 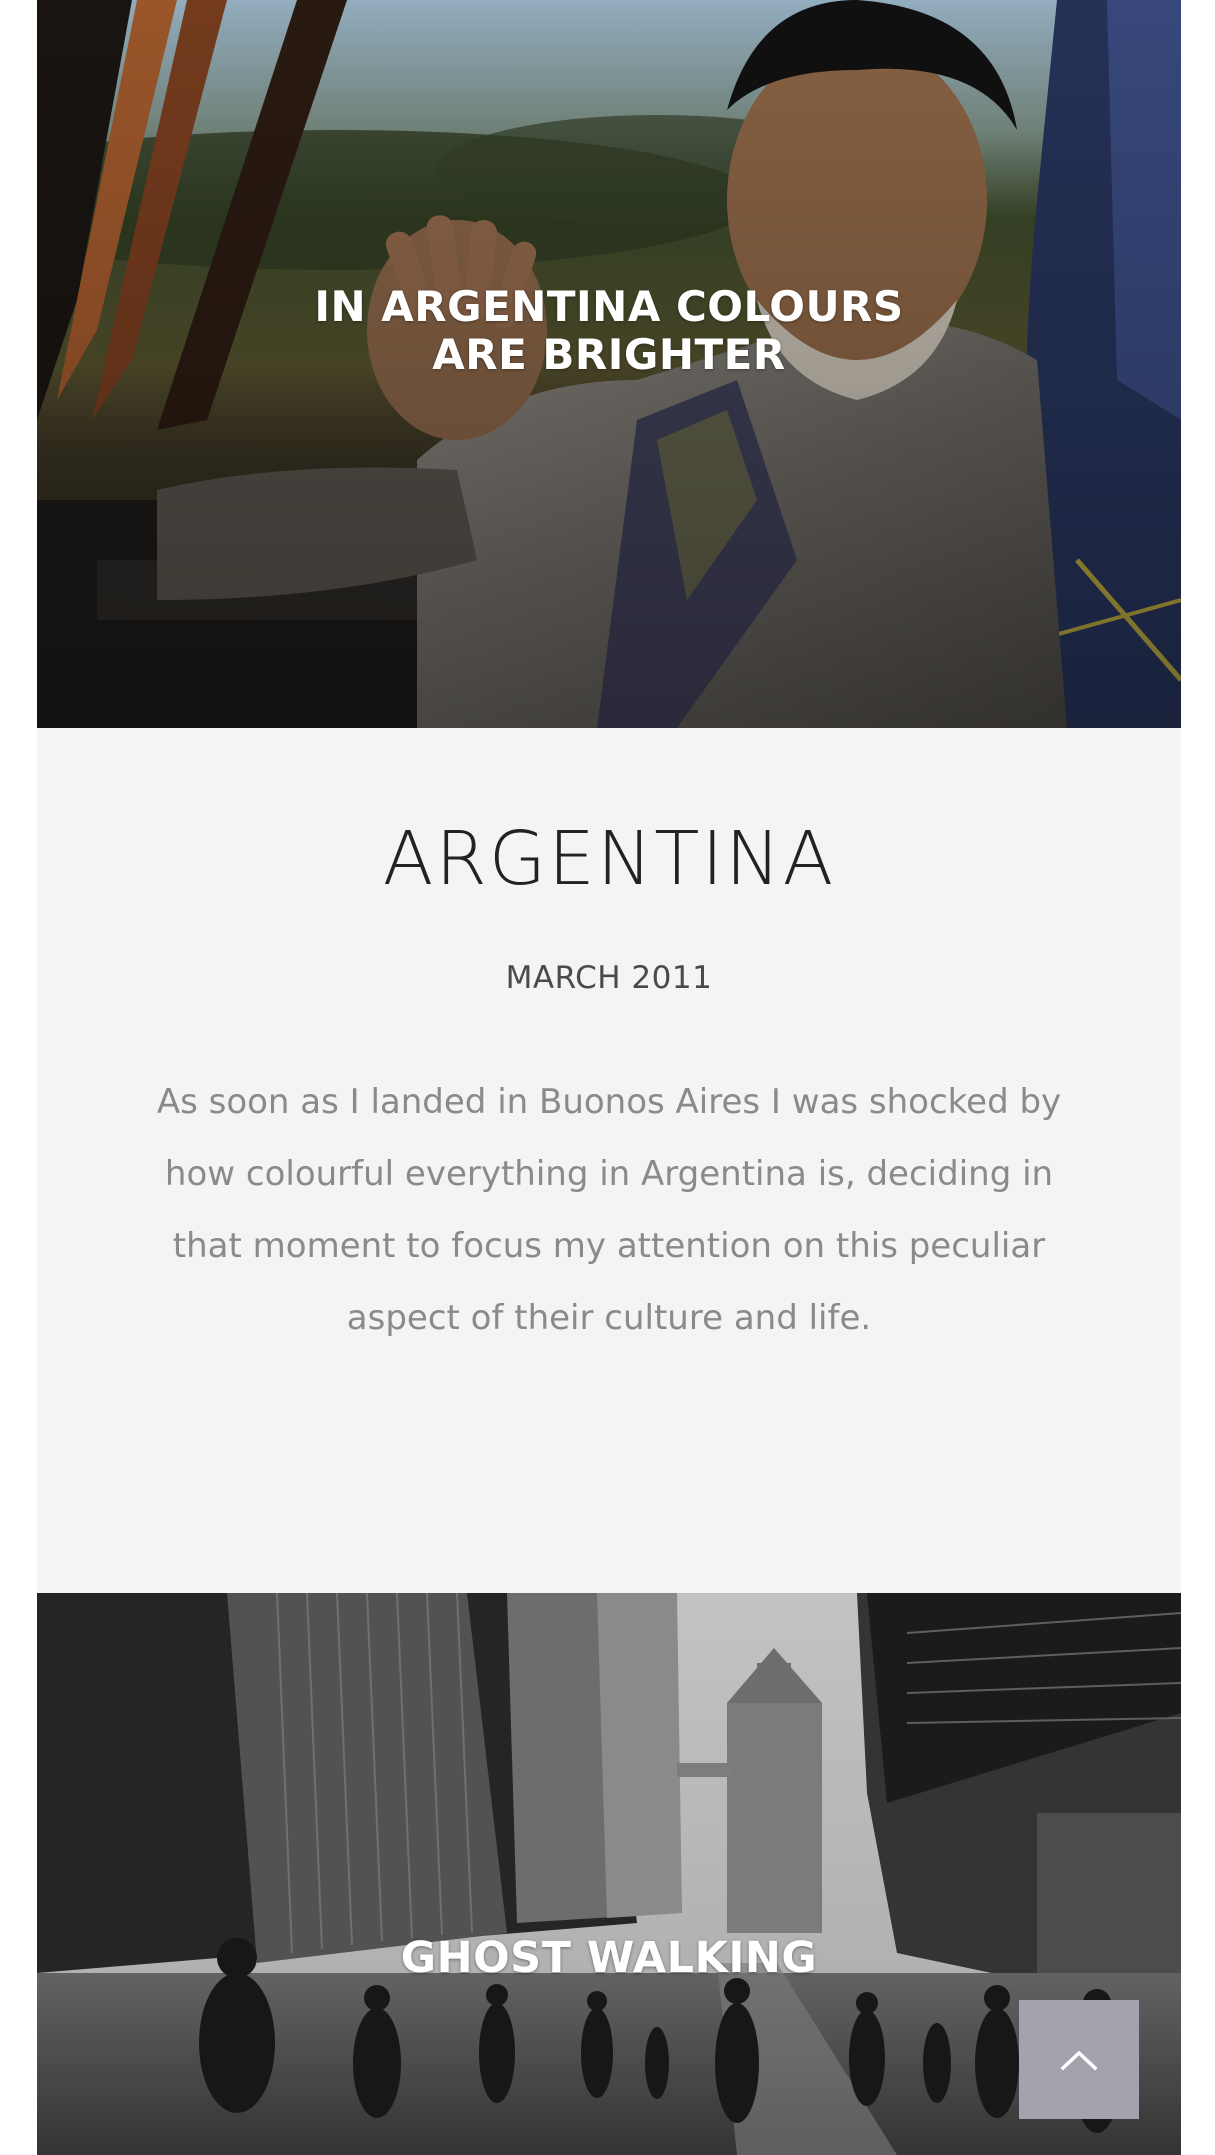 I want to click on hero-title-line-1: IN ARGENTINA COLOURS, so click(x=609, y=306).